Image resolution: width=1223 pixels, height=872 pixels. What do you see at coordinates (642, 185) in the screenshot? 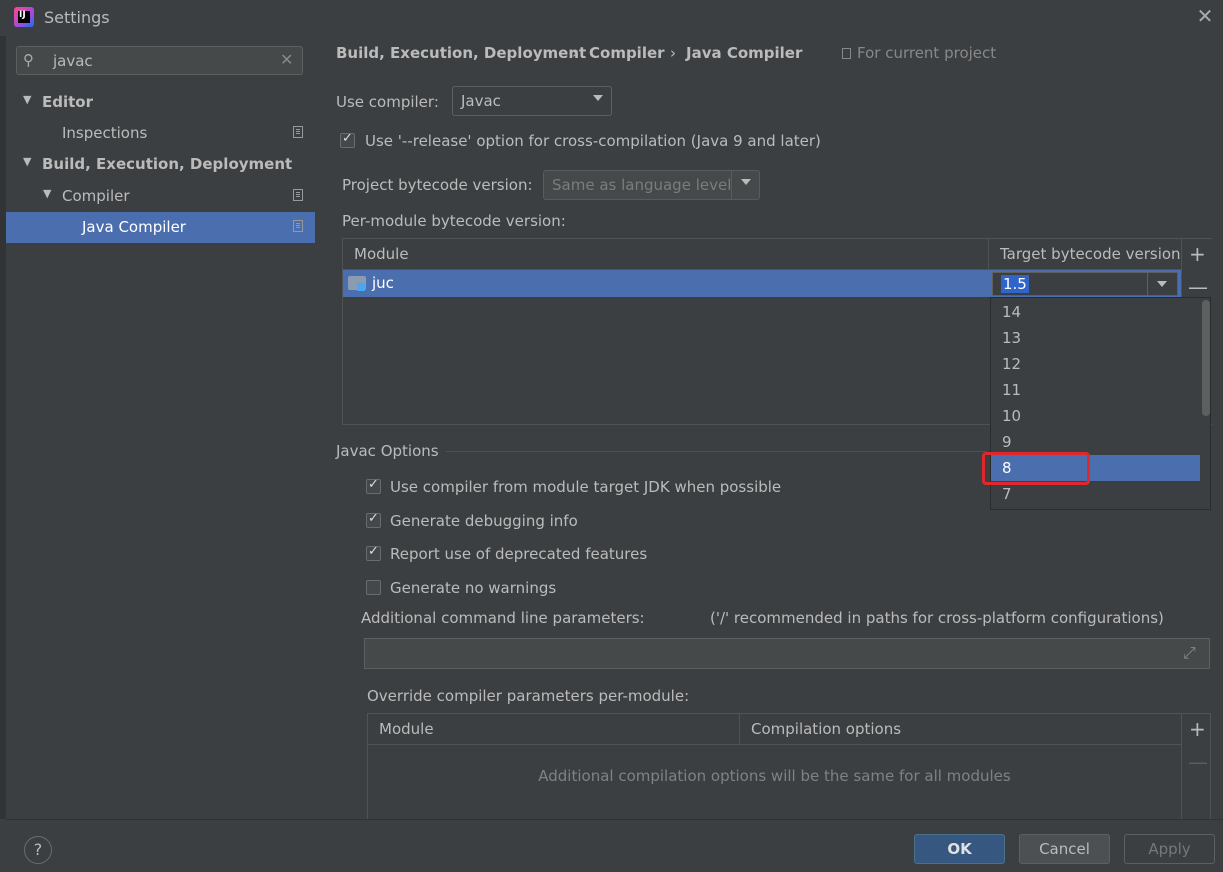
I see `project-bytecode-value: Same as language level` at bounding box center [642, 185].